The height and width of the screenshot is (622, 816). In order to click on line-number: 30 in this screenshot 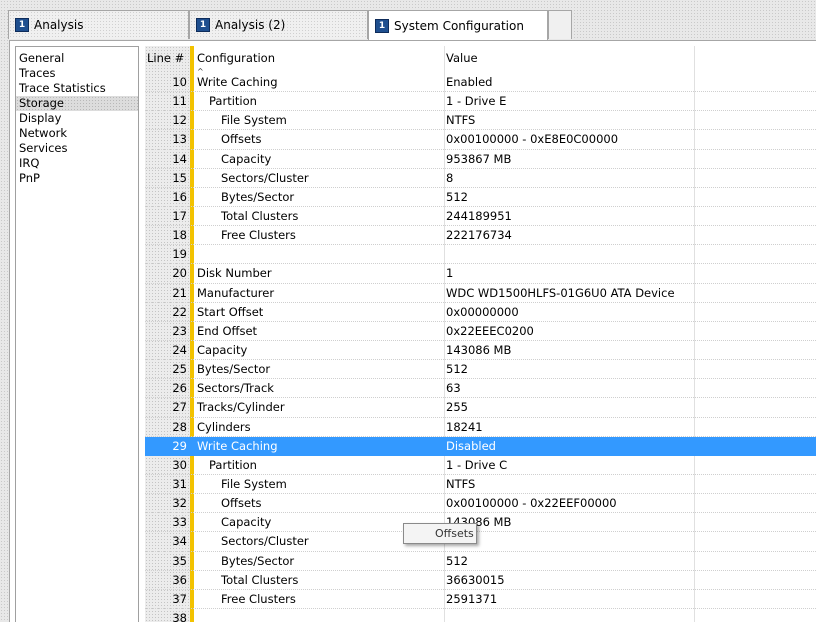, I will do `click(179, 464)`.